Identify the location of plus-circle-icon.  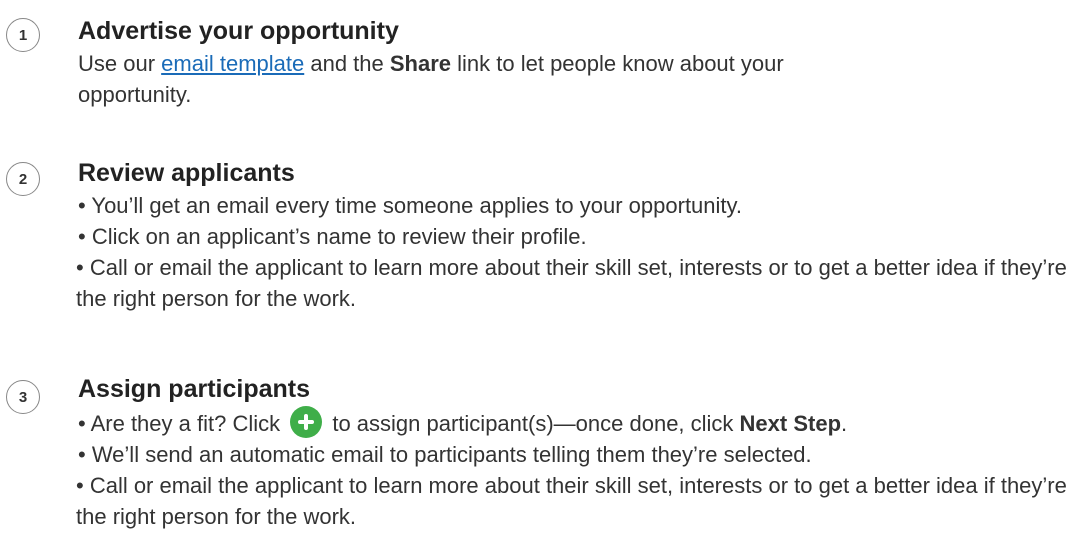
(306, 422).